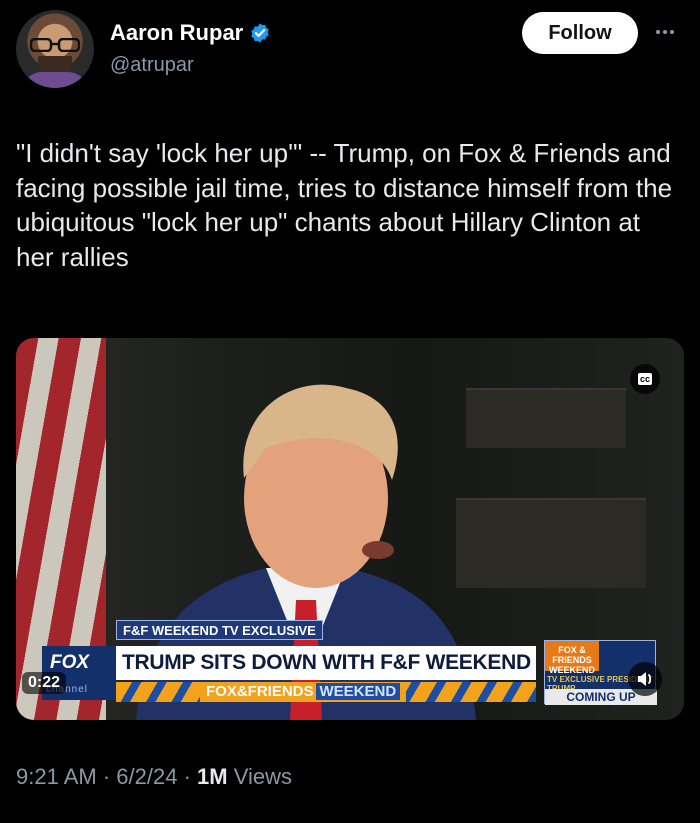 The height and width of the screenshot is (823, 700). What do you see at coordinates (580, 33) in the screenshot?
I see `follow-button: Follow` at bounding box center [580, 33].